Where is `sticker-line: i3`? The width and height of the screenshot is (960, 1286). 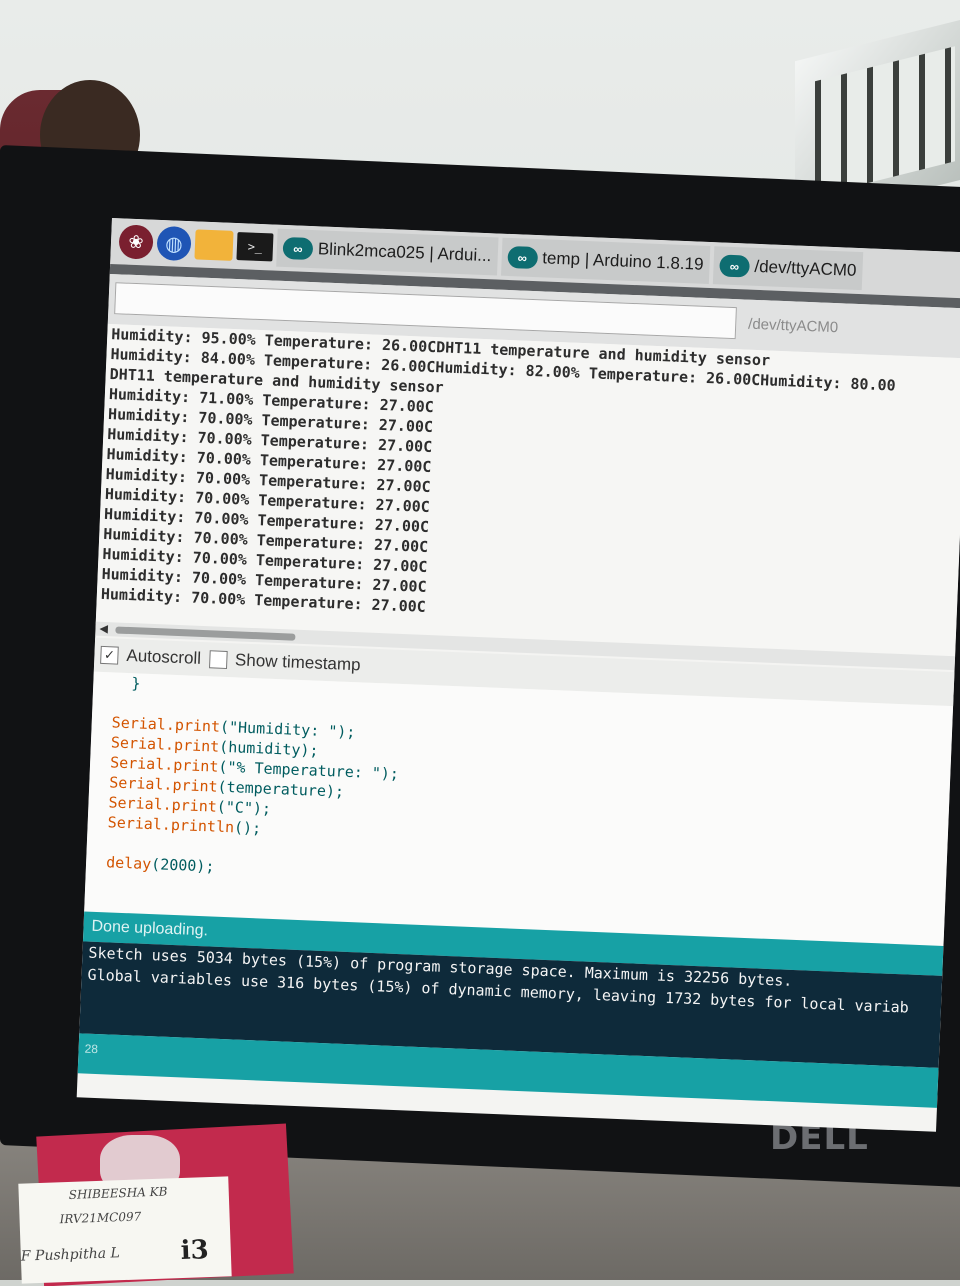 sticker-line: i3 is located at coordinates (195, 1251).